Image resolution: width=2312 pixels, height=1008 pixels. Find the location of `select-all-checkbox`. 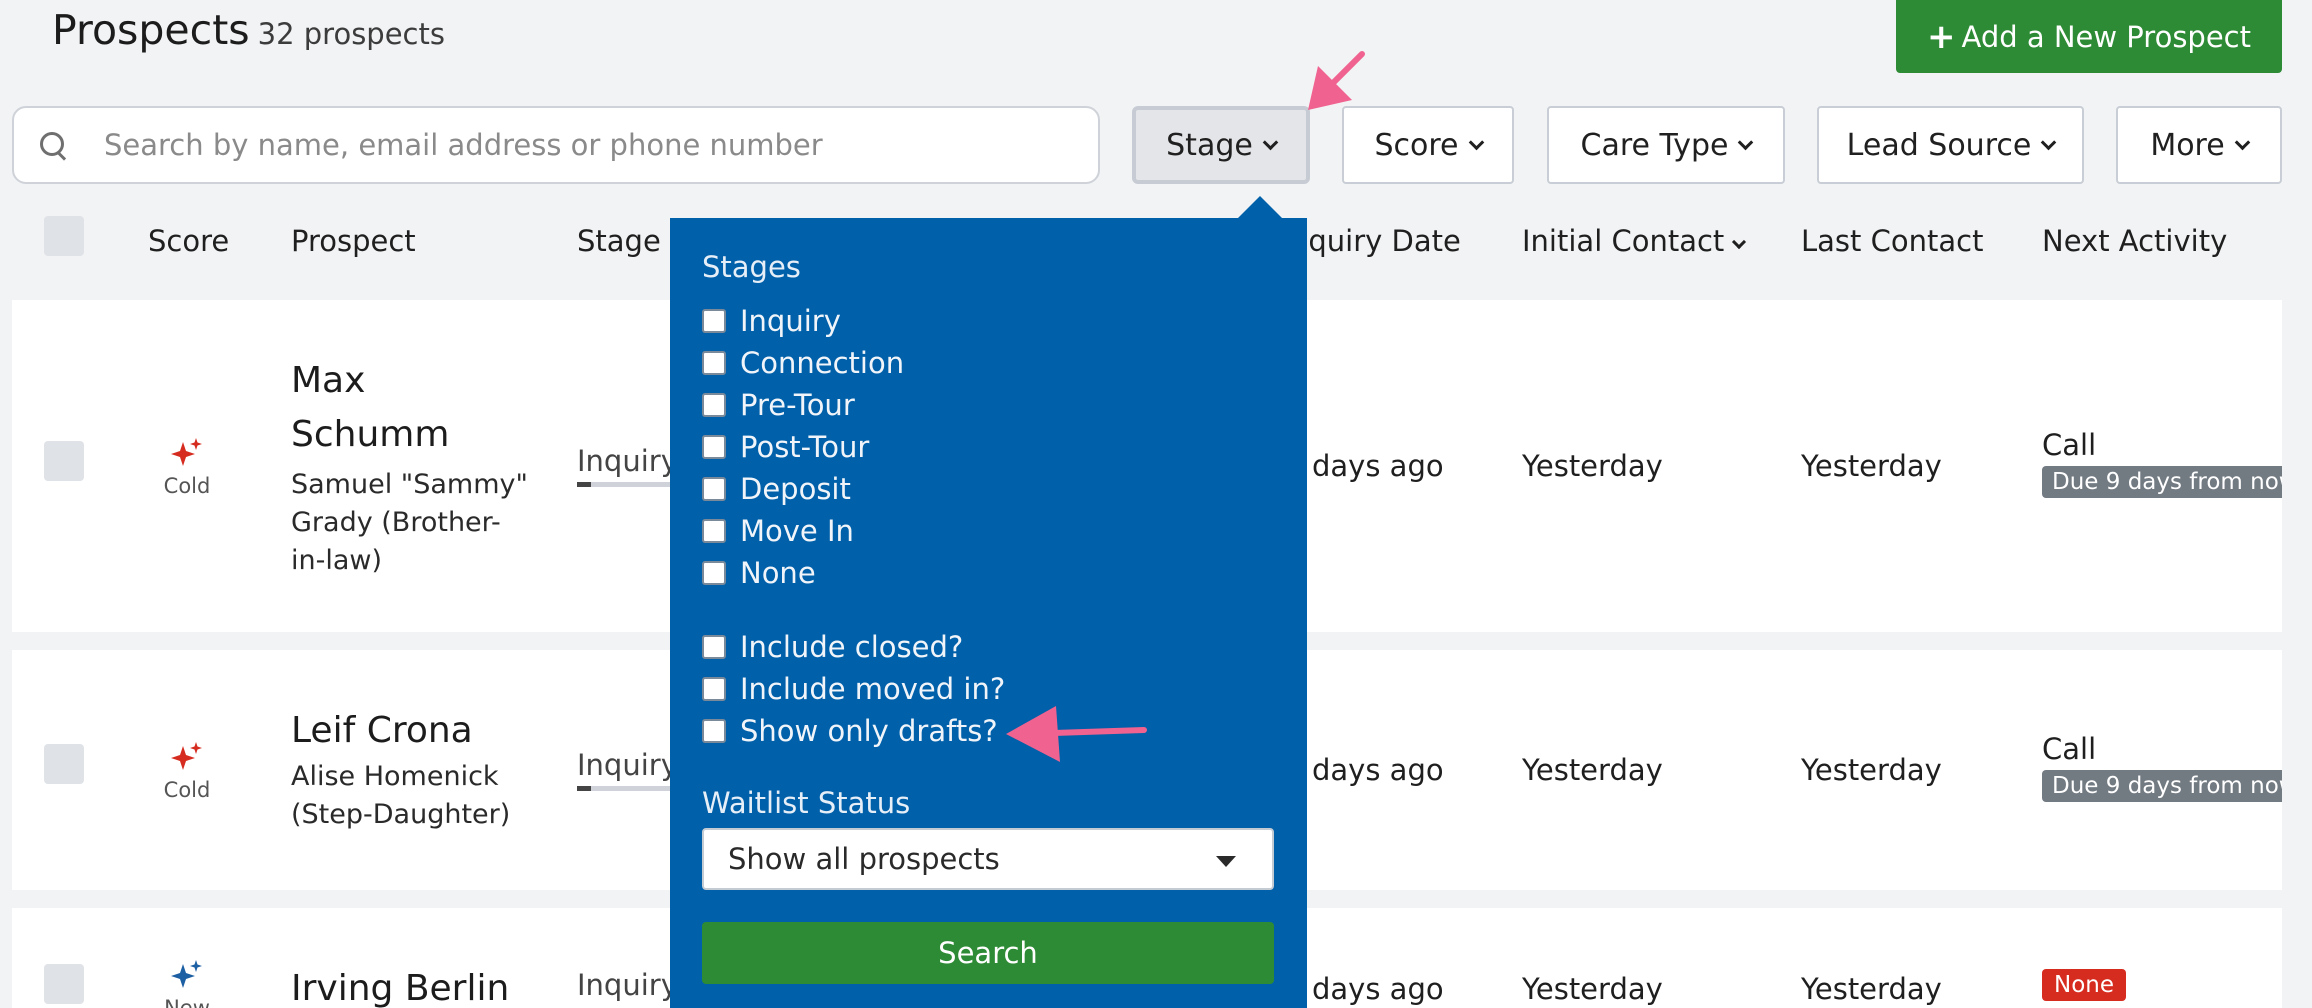

select-all-checkbox is located at coordinates (64, 236).